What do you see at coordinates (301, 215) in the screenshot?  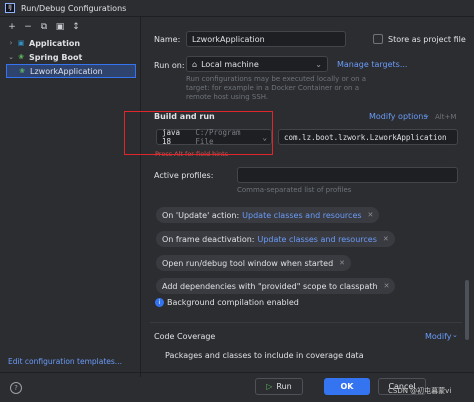 I see `update-action-value: Update classes and resources` at bounding box center [301, 215].